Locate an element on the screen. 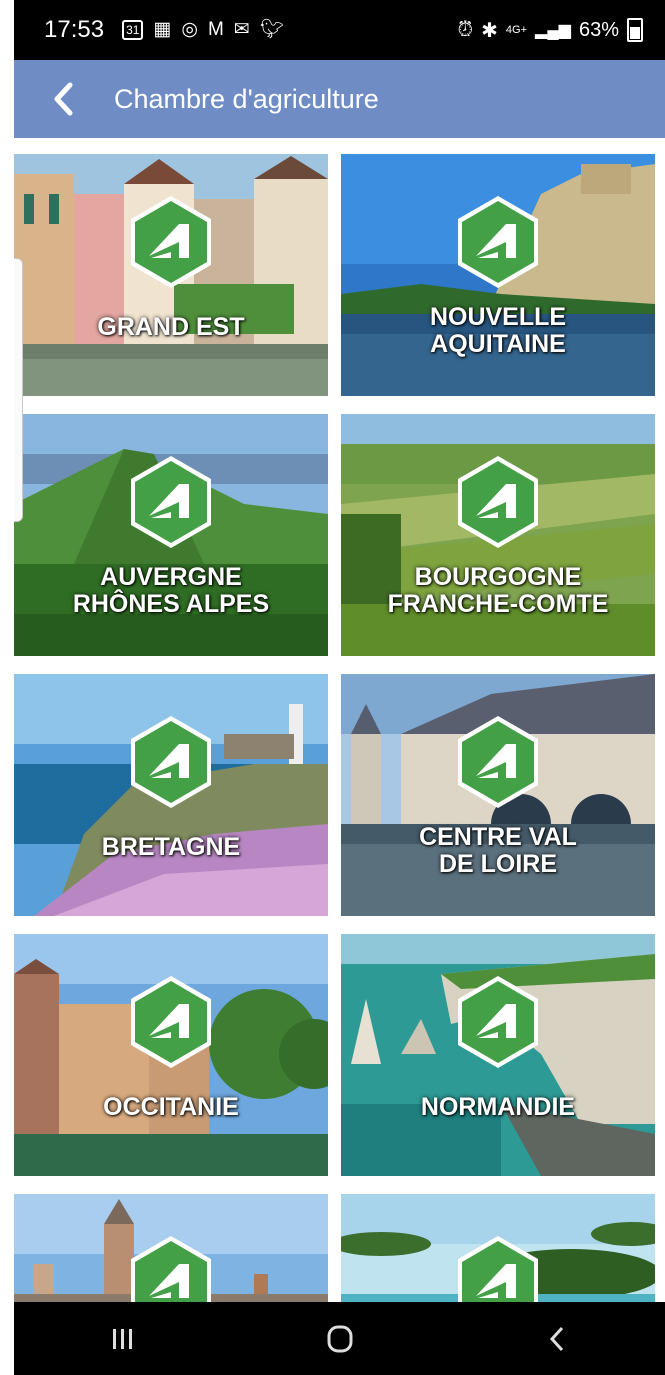 Image resolution: width=665 pixels, height=1375 pixels. region-name: AUVERGNE RHÔNES ALPES is located at coordinates (171, 591).